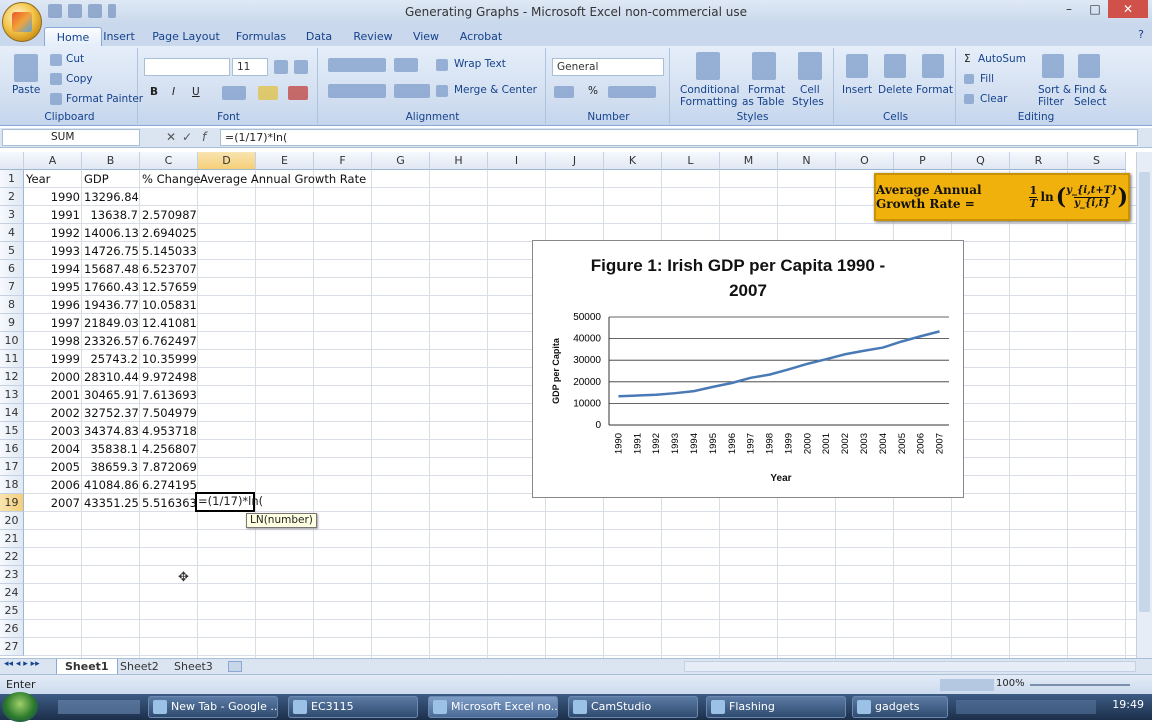 This screenshot has height=722, width=1152. Describe the element at coordinates (749, 161) in the screenshot. I see `column-header: M` at that location.